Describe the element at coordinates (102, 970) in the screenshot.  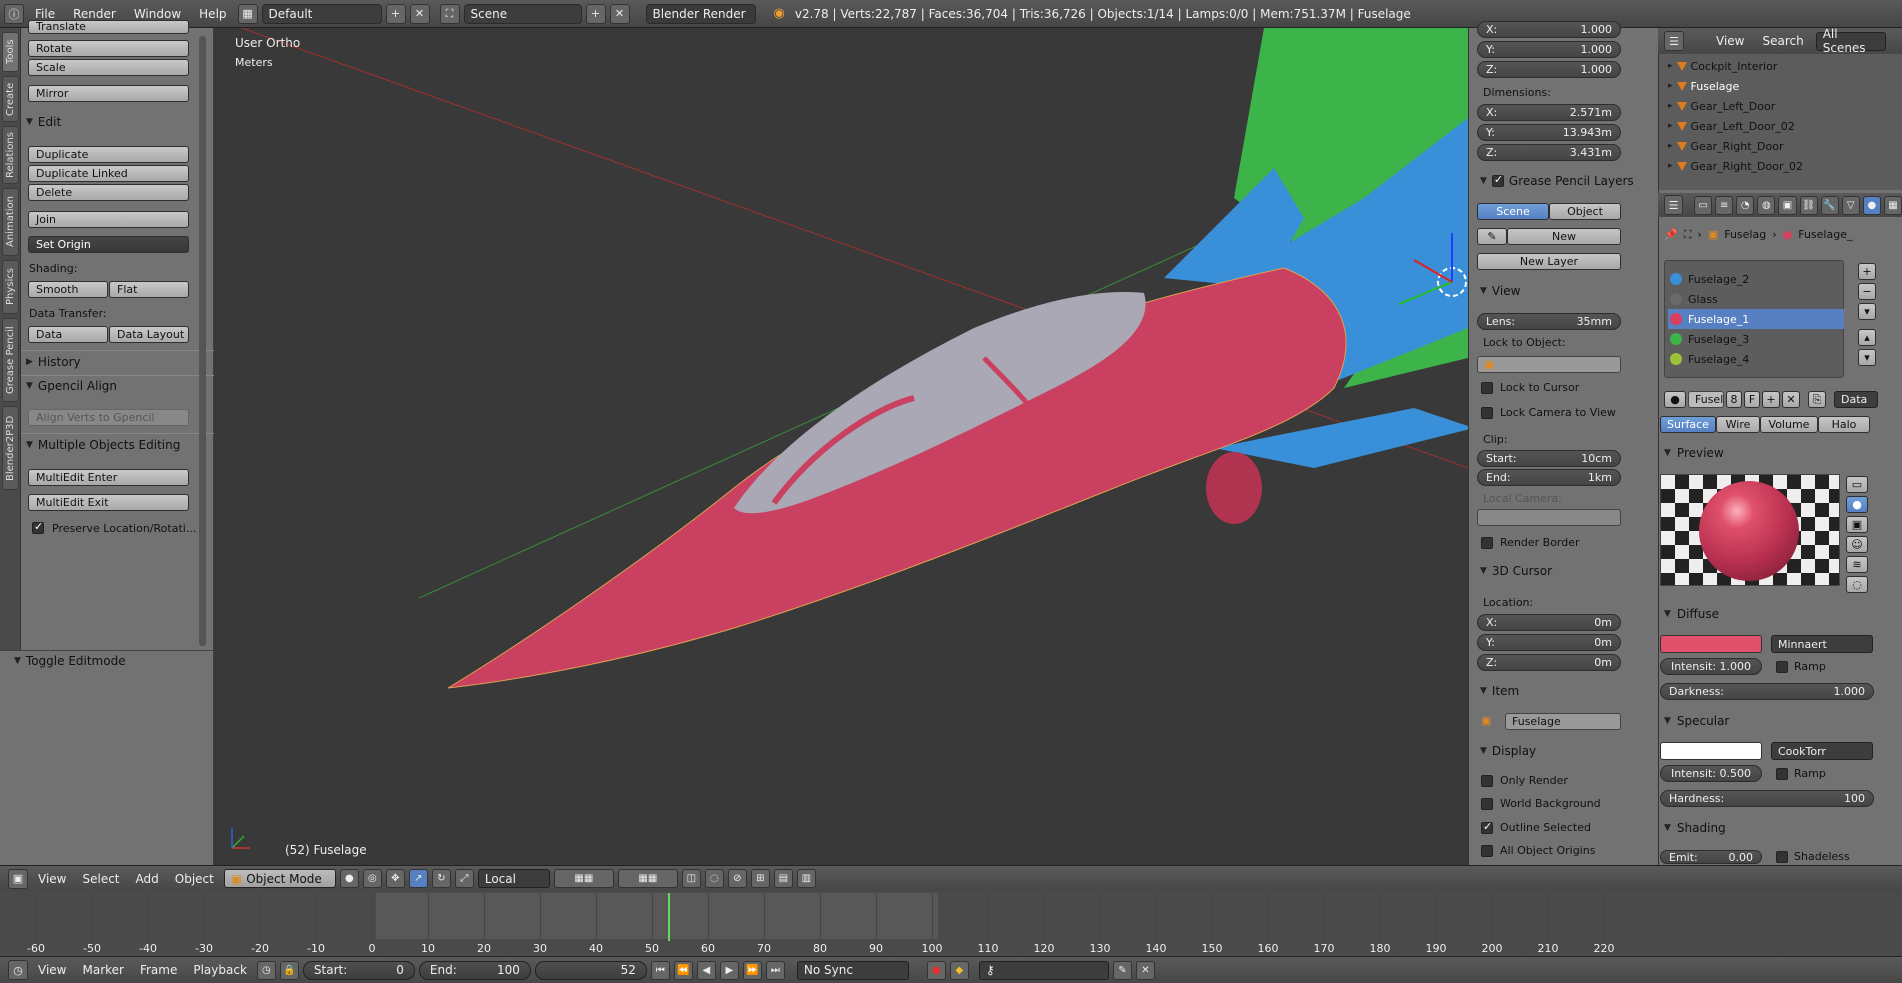
I see `timeline-menu-marker: Marker` at that location.